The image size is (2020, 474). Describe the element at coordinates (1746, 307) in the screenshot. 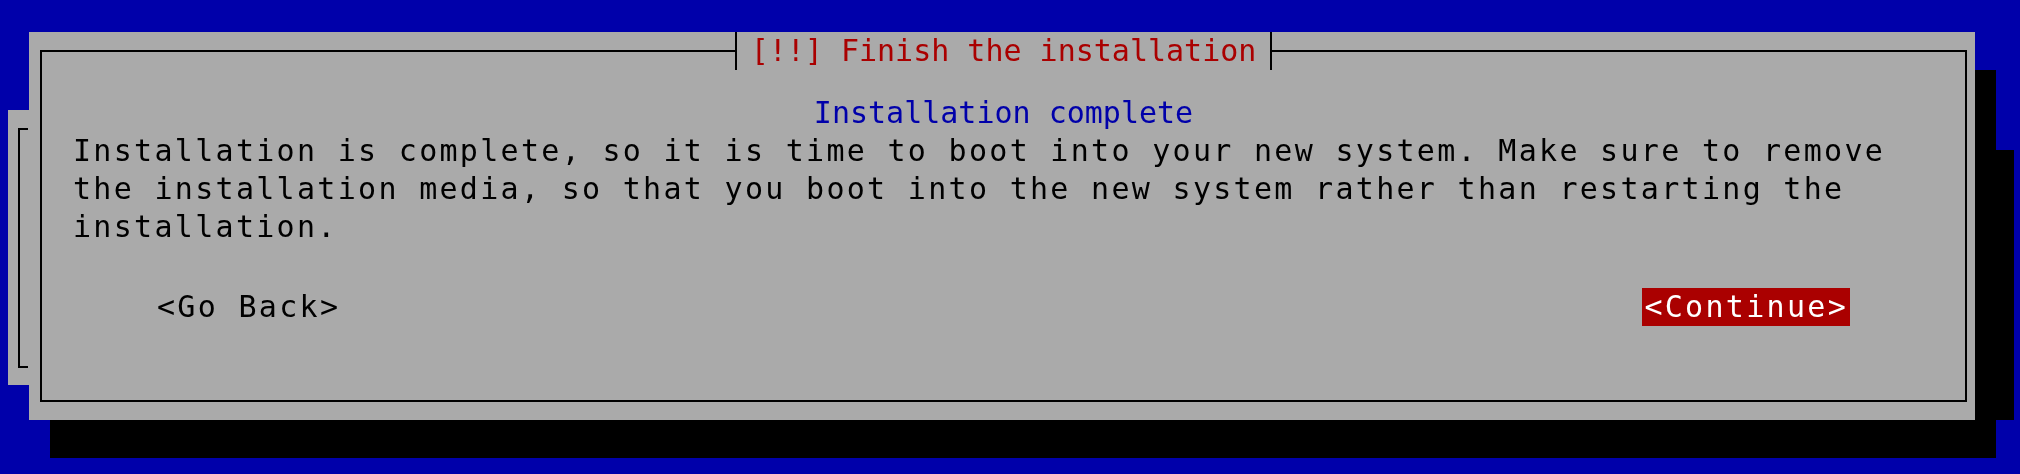

I see `continue-button: <Continue>` at that location.